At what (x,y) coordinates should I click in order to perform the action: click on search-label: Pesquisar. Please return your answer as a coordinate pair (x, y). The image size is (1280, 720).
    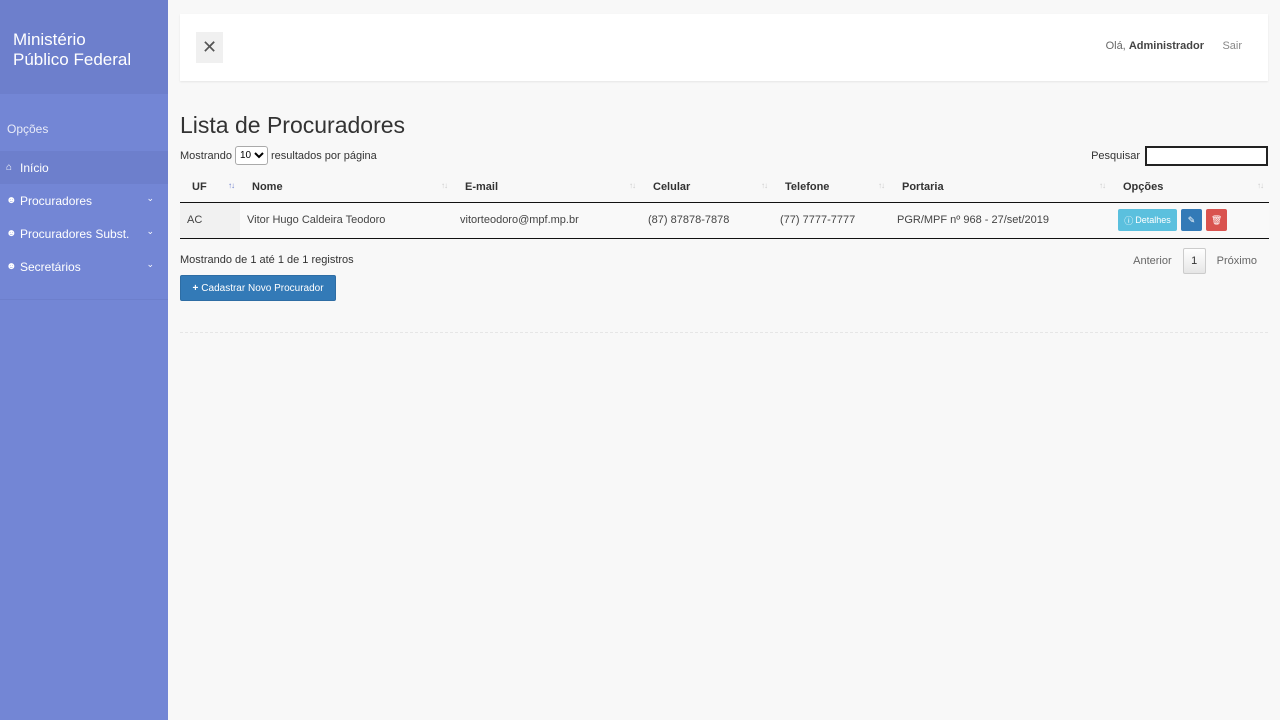
    Looking at the image, I should click on (1115, 156).